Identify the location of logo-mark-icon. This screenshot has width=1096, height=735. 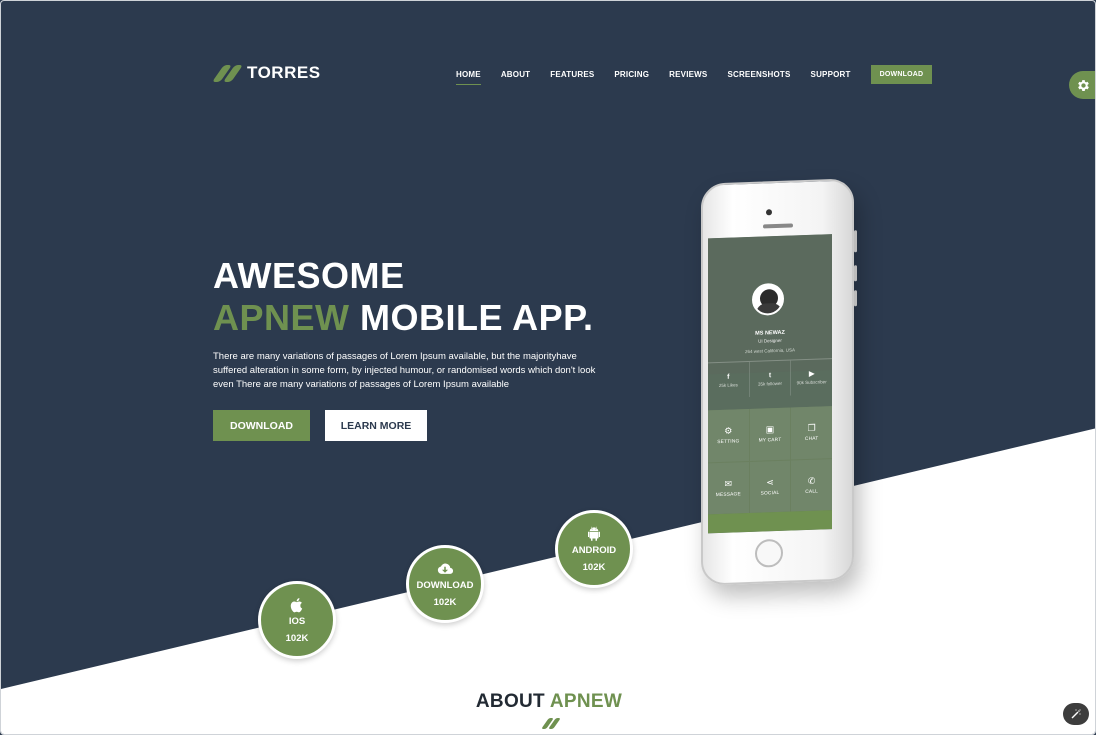
(227, 73).